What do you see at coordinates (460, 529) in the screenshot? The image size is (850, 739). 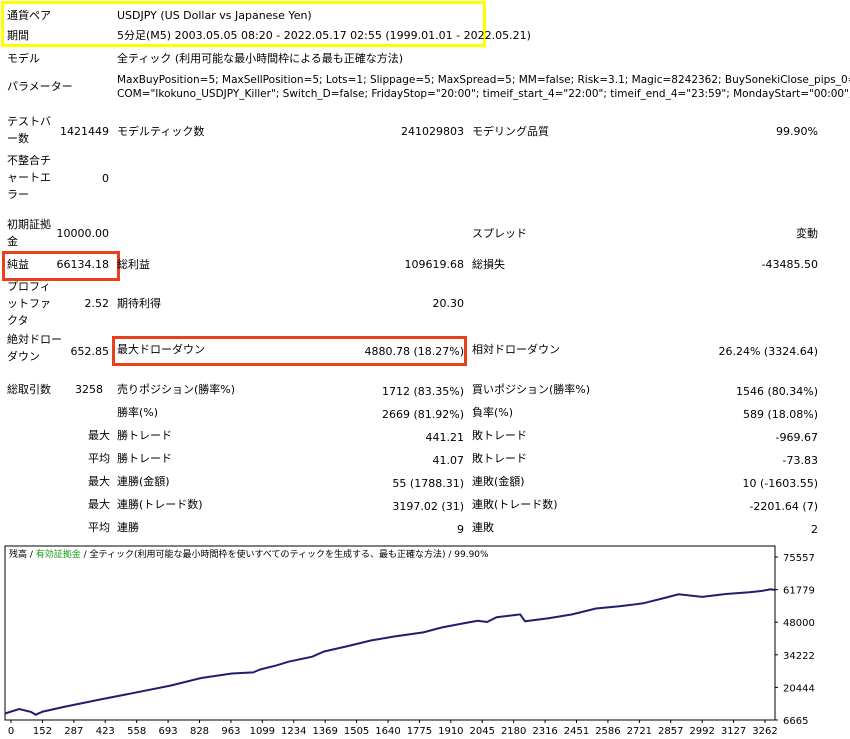 I see `avg-consec-win-value: 9` at bounding box center [460, 529].